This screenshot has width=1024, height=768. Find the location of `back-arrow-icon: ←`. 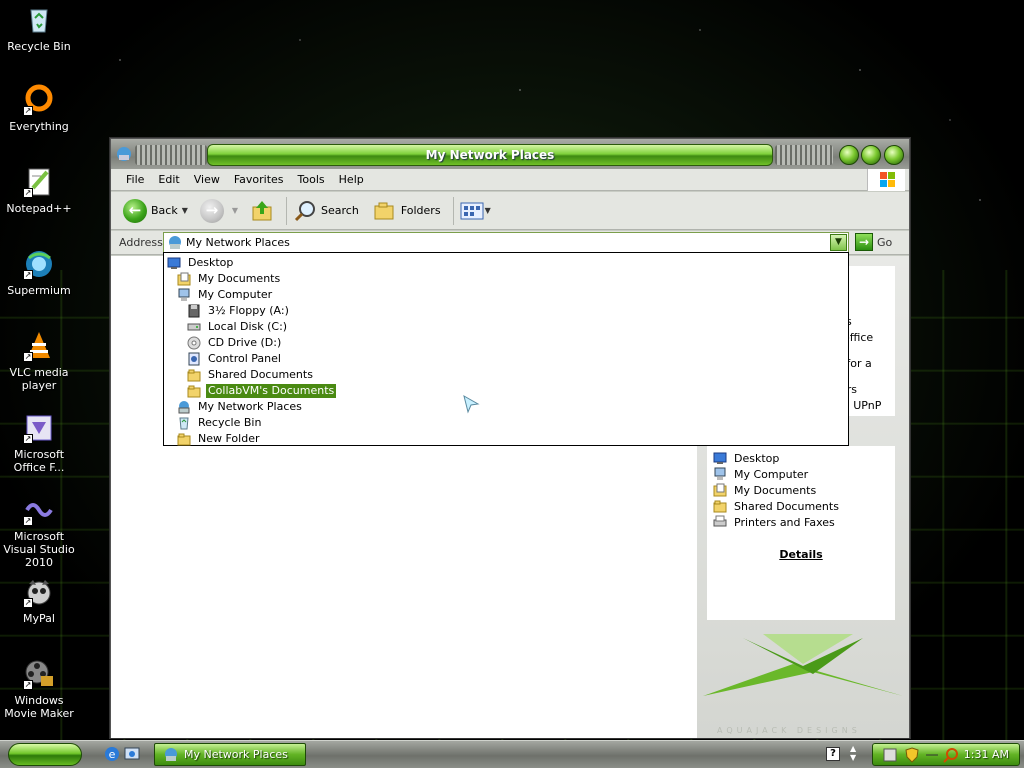

back-arrow-icon: ← is located at coordinates (135, 210).